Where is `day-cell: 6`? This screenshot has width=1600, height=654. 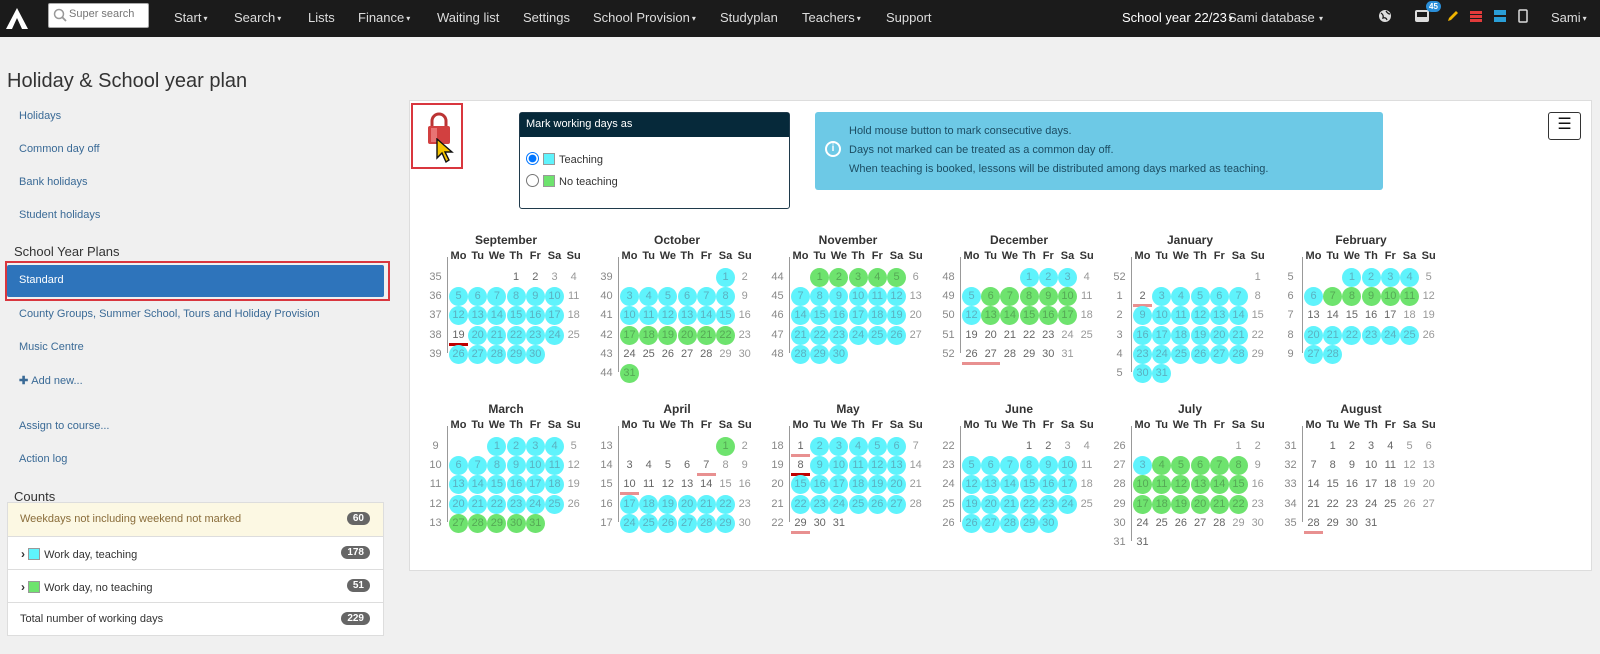 day-cell: 6 is located at coordinates (1219, 297).